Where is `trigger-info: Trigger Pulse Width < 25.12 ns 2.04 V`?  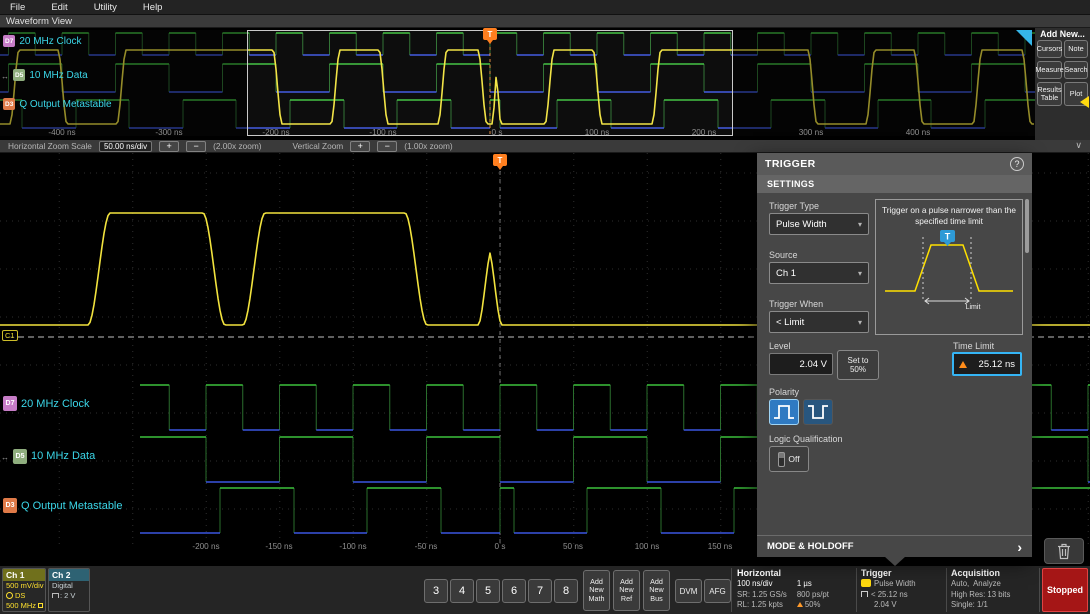 trigger-info: Trigger Pulse Width < 25.12 ns 2.04 V is located at coordinates (902, 590).